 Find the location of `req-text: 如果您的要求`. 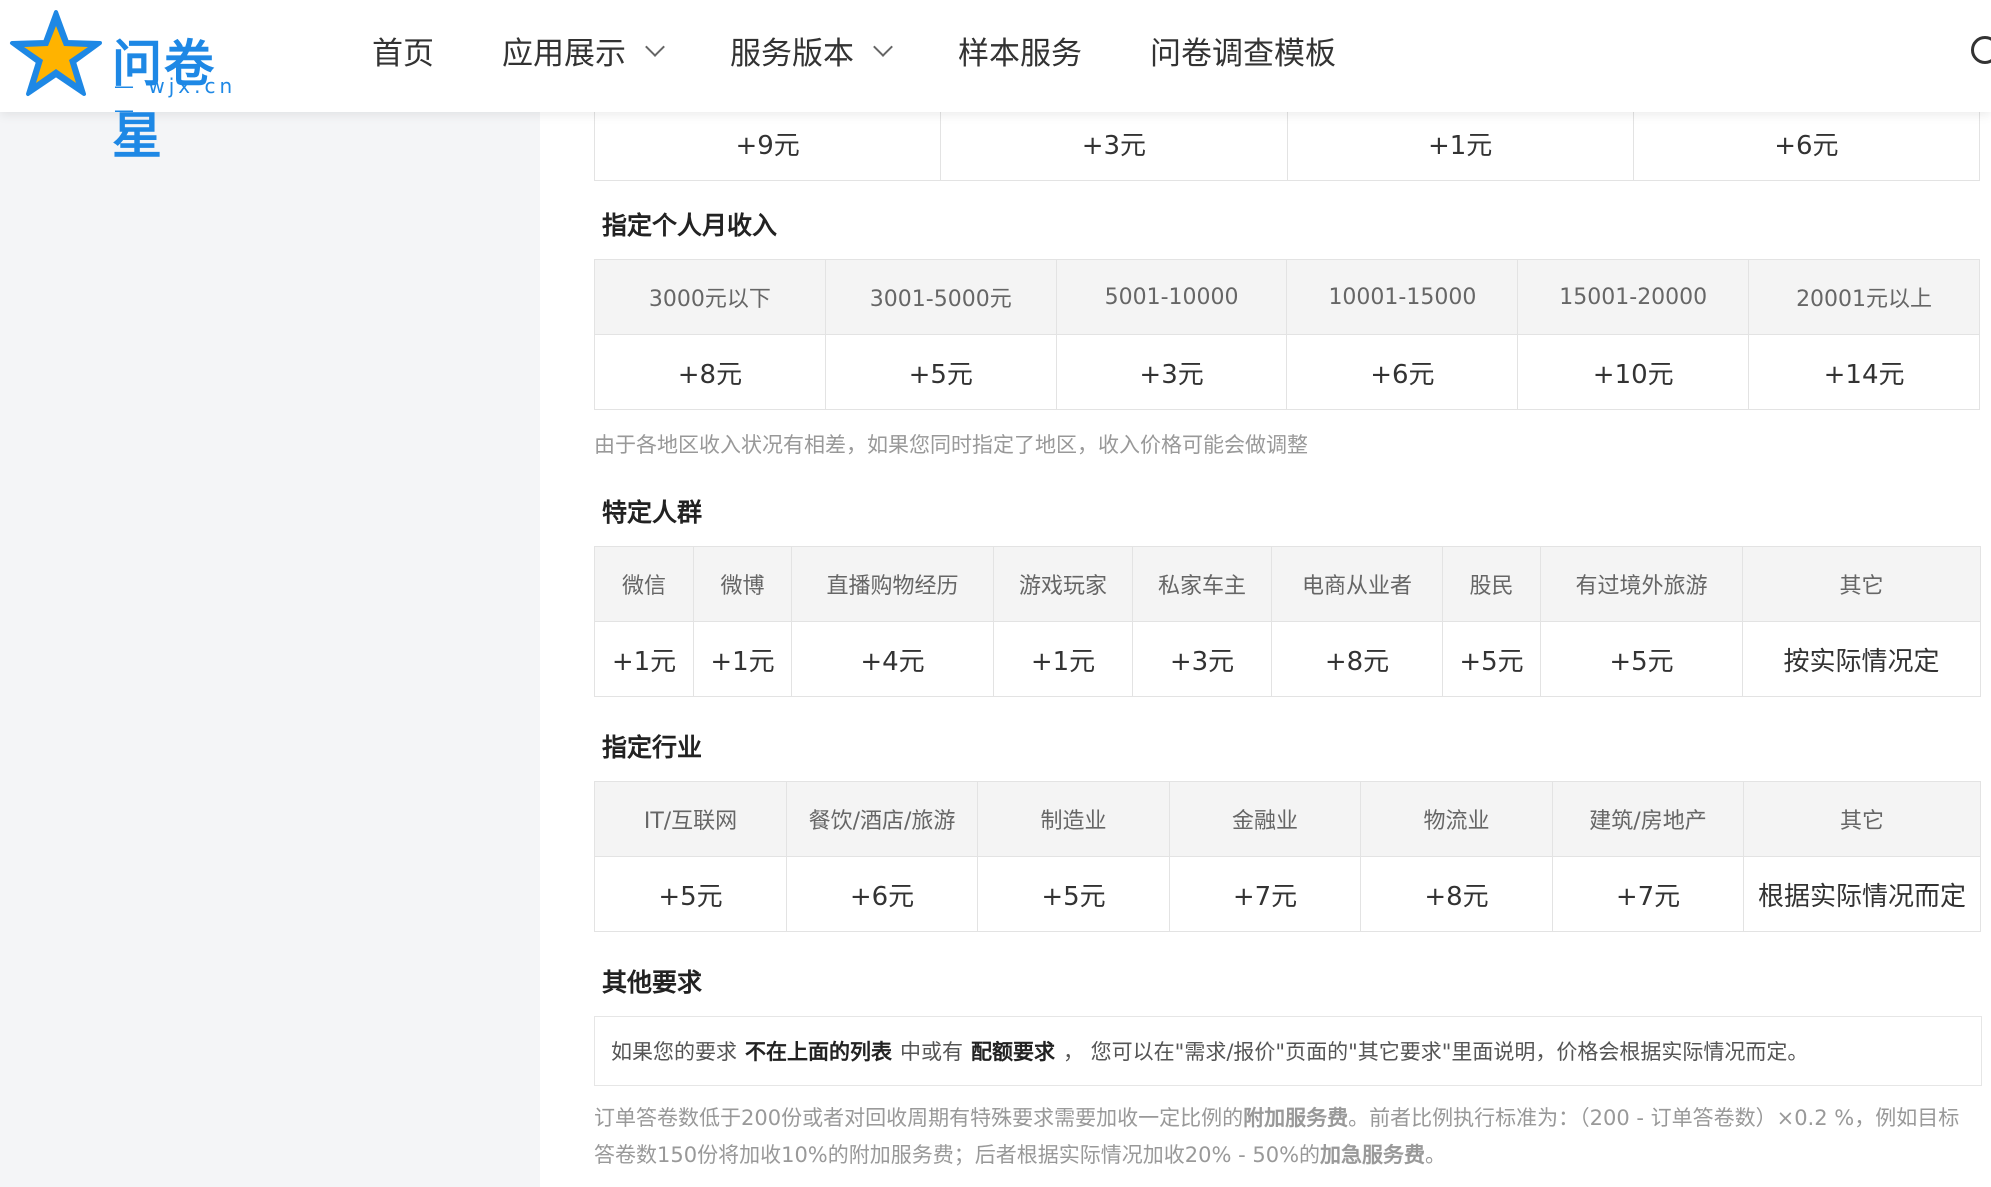

req-text: 如果您的要求 is located at coordinates (674, 1052).